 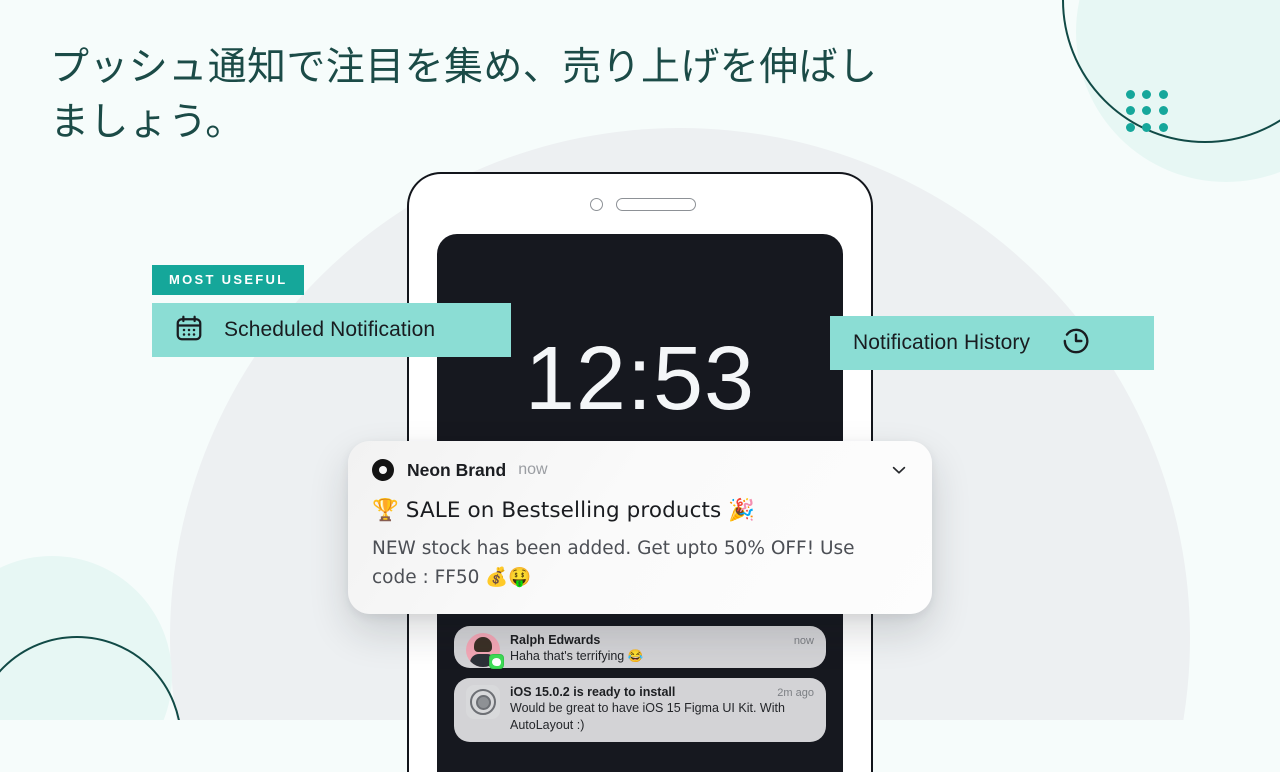 I want to click on status-badge: MOST USEFUL, so click(x=228, y=280).